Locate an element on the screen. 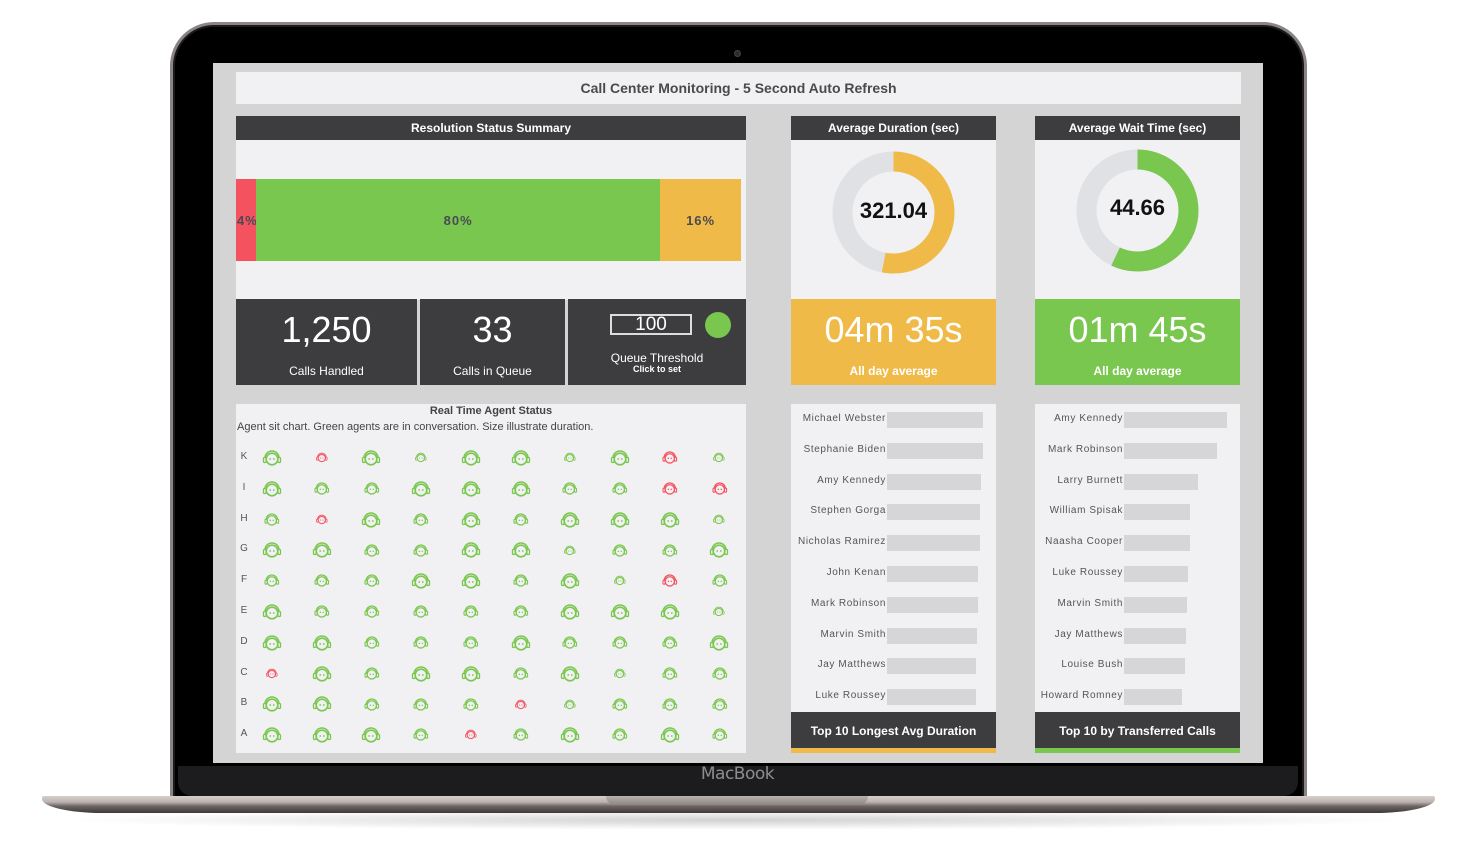 This screenshot has width=1475, height=847. queue-threshold-card: 100 Queue Threshold Click to set is located at coordinates (657, 342).